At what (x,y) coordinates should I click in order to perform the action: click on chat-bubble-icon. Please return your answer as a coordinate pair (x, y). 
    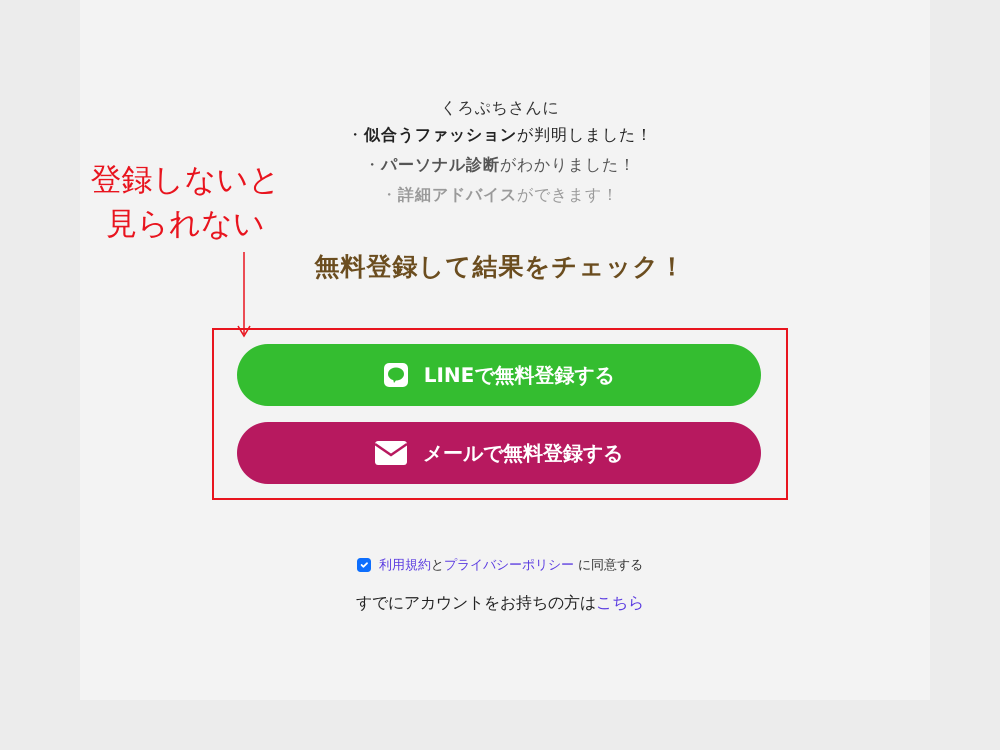
    Looking at the image, I should click on (396, 374).